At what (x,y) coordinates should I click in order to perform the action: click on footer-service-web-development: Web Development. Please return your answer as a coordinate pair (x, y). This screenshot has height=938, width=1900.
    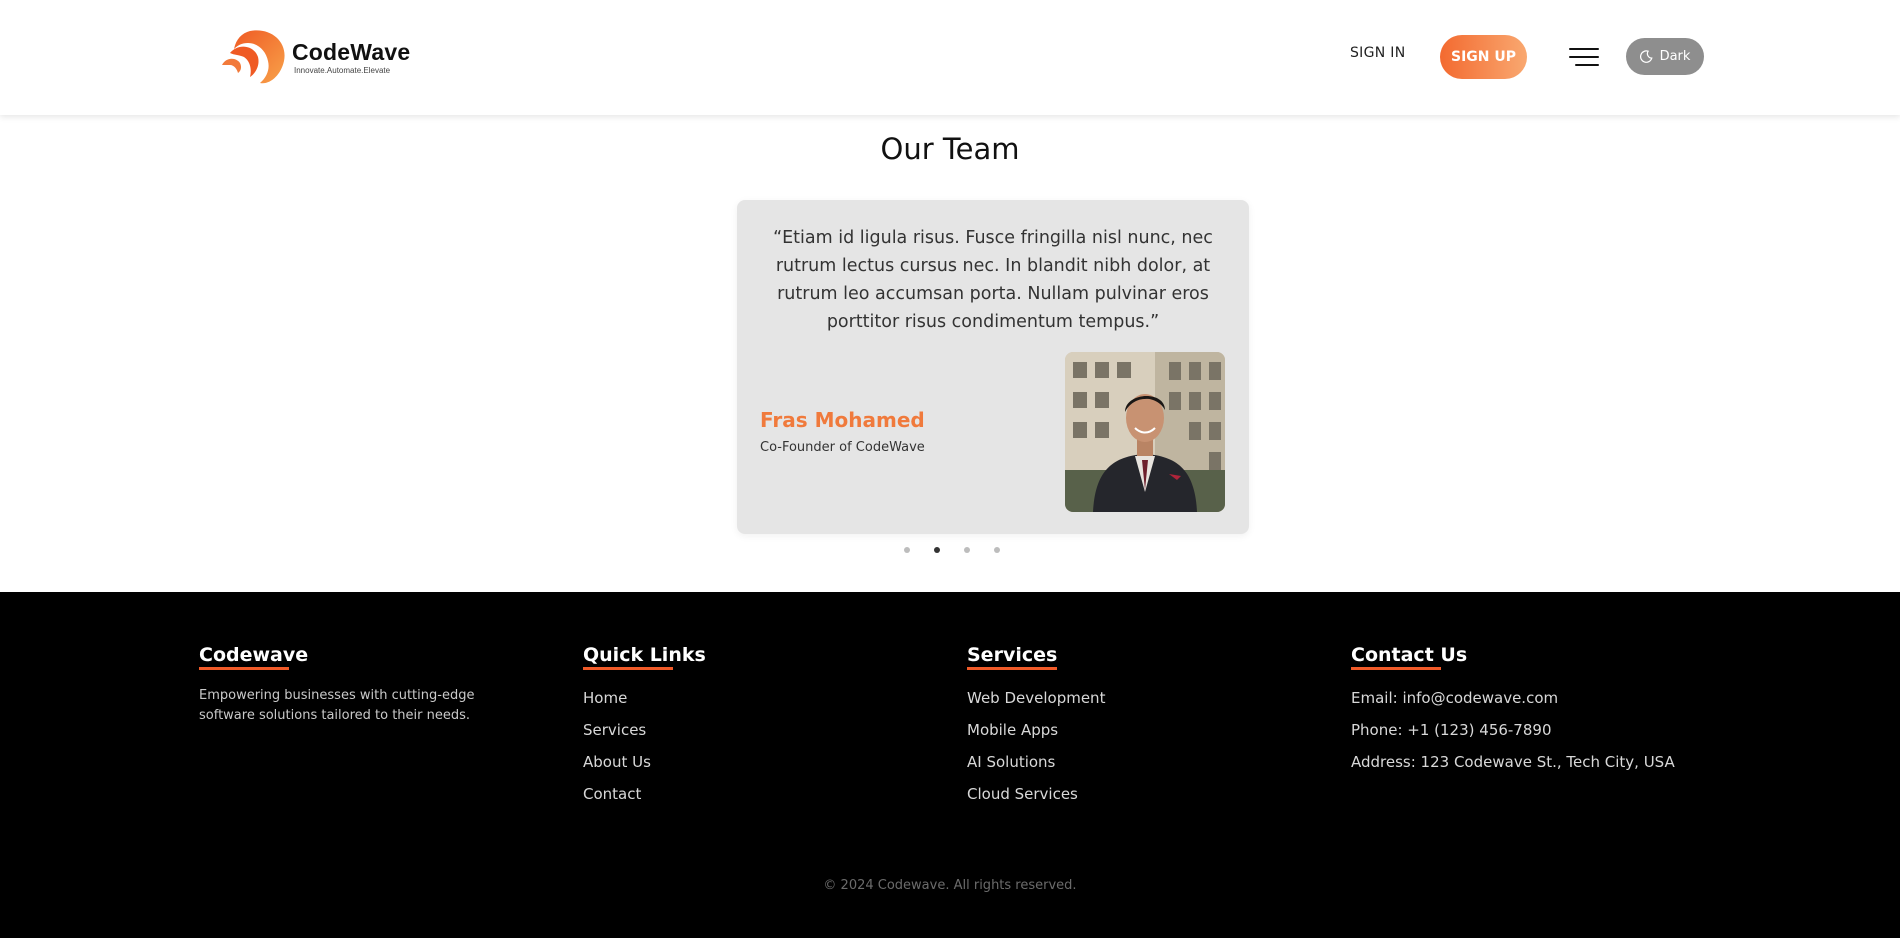
    Looking at the image, I should click on (1036, 698).